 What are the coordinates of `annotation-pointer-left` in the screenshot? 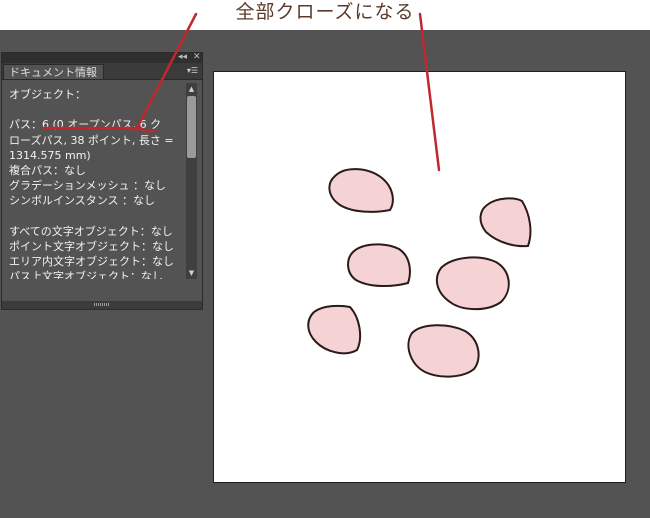 It's located at (166, 72).